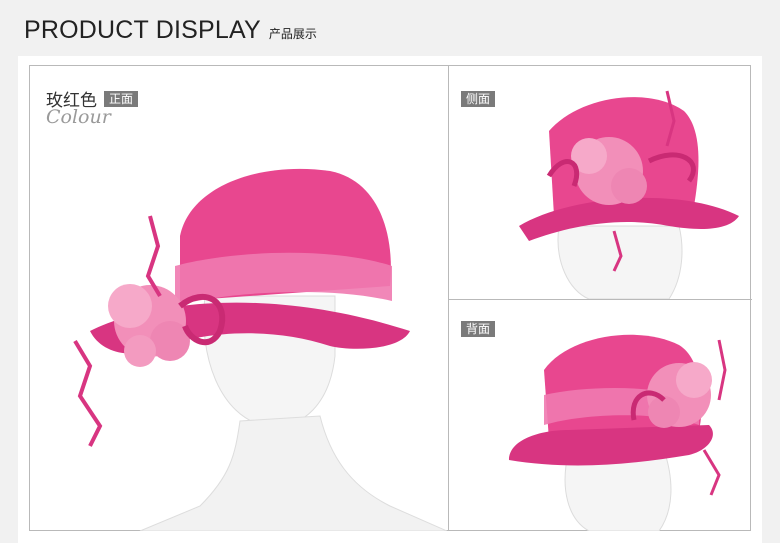 This screenshot has height=543, width=780. Describe the element at coordinates (121, 98) in the screenshot. I see `front-view-tag: 正面` at that location.